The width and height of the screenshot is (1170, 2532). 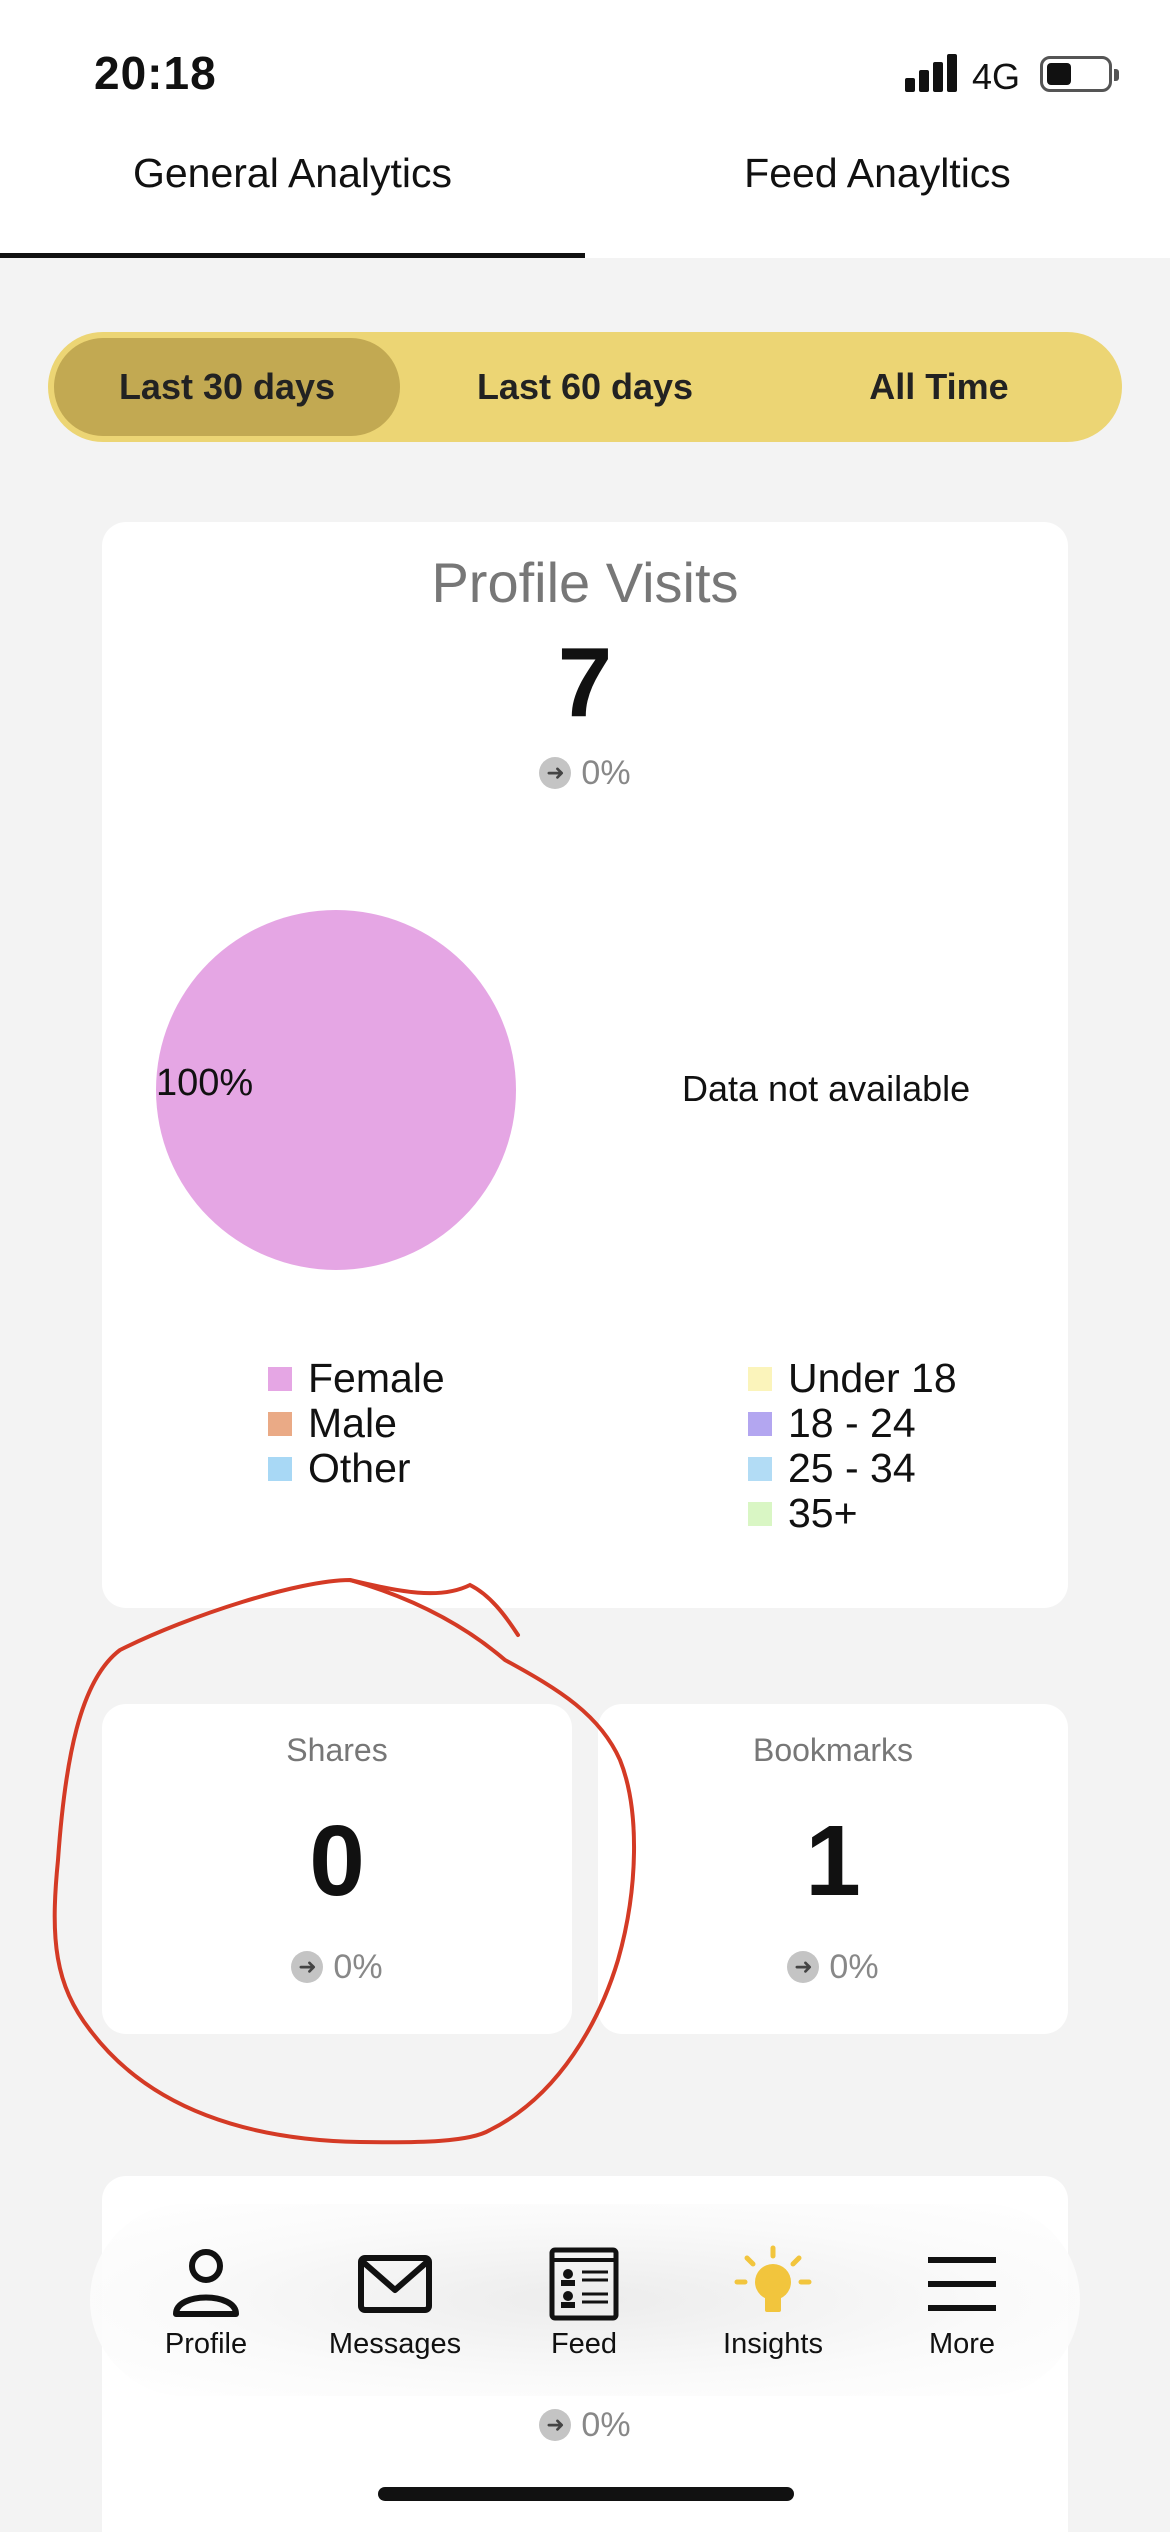 I want to click on legend-item: 35+, so click(x=852, y=1513).